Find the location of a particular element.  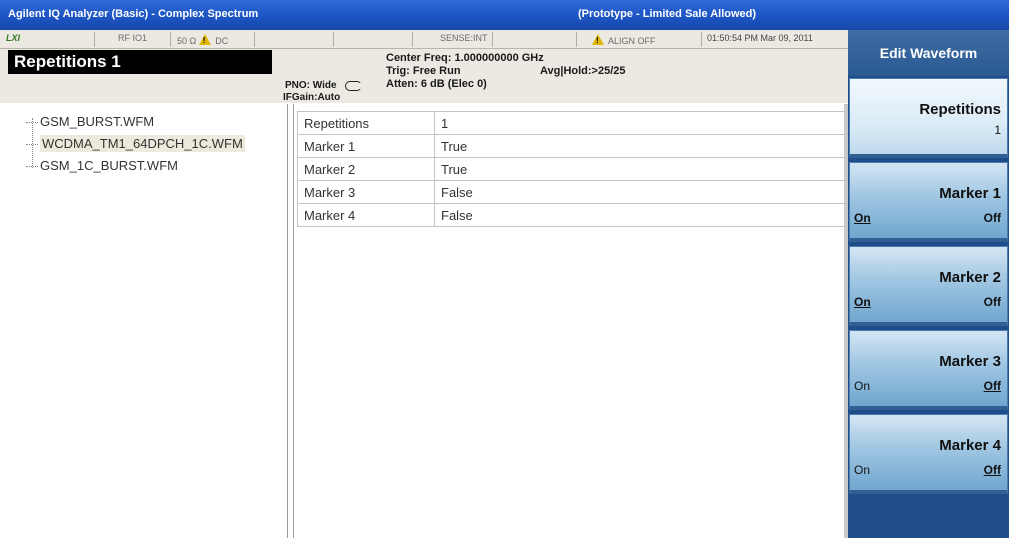

file-item: GSM_BURST.WFM is located at coordinates (90, 122).